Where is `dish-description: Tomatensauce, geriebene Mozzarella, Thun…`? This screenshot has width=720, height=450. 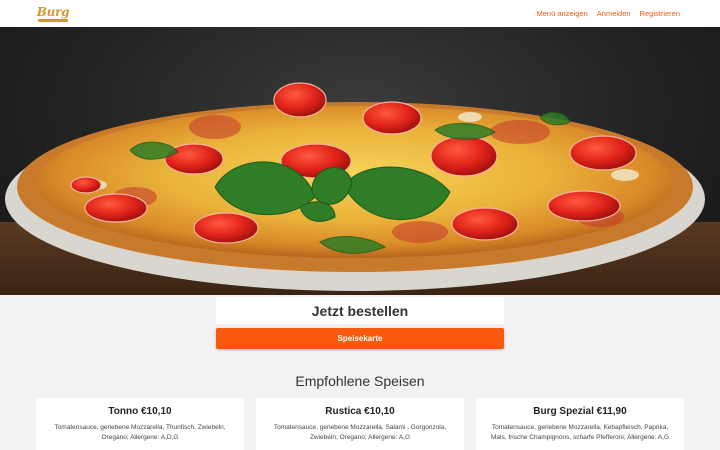 dish-description: Tomatensauce, geriebene Mozzarella, Thun… is located at coordinates (140, 432).